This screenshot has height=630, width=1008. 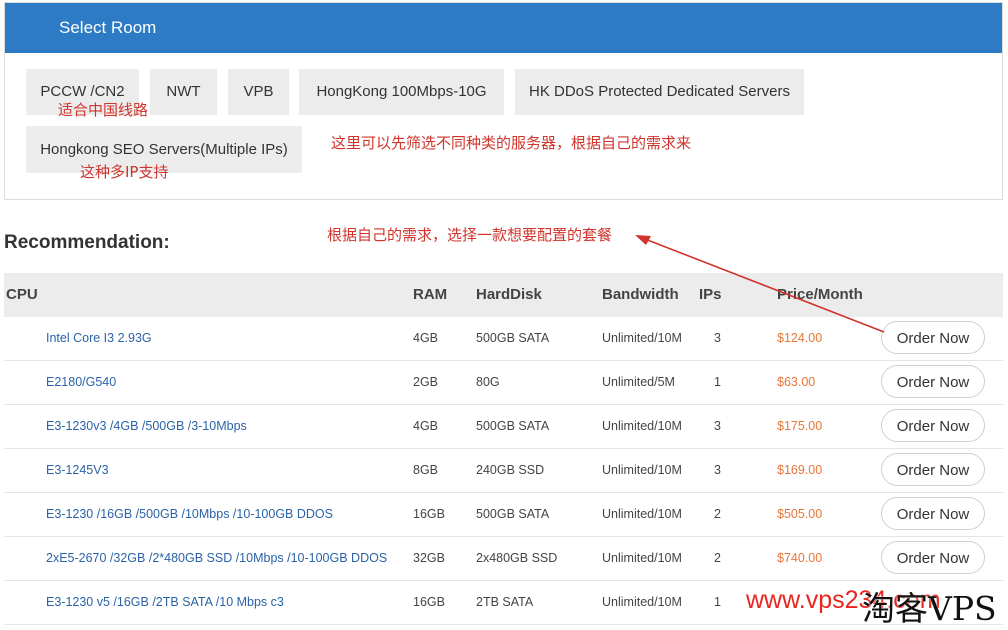 I want to click on arrow-line, so click(x=764, y=285).